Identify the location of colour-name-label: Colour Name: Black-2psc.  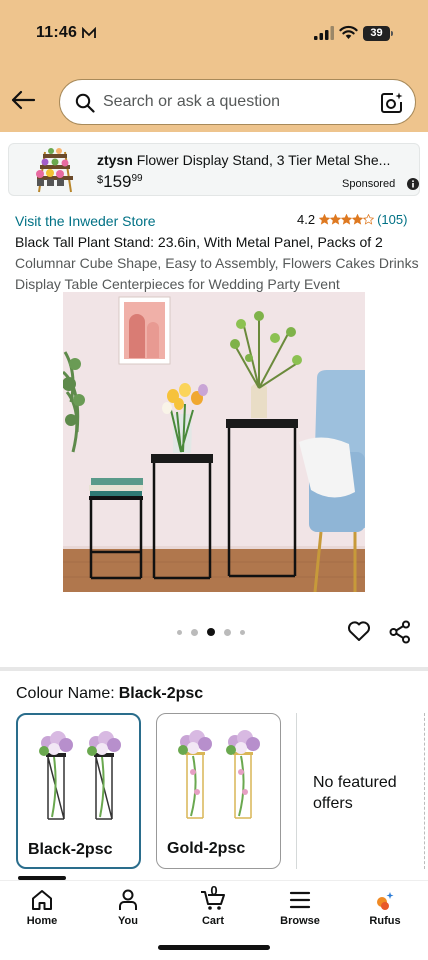
(109, 694).